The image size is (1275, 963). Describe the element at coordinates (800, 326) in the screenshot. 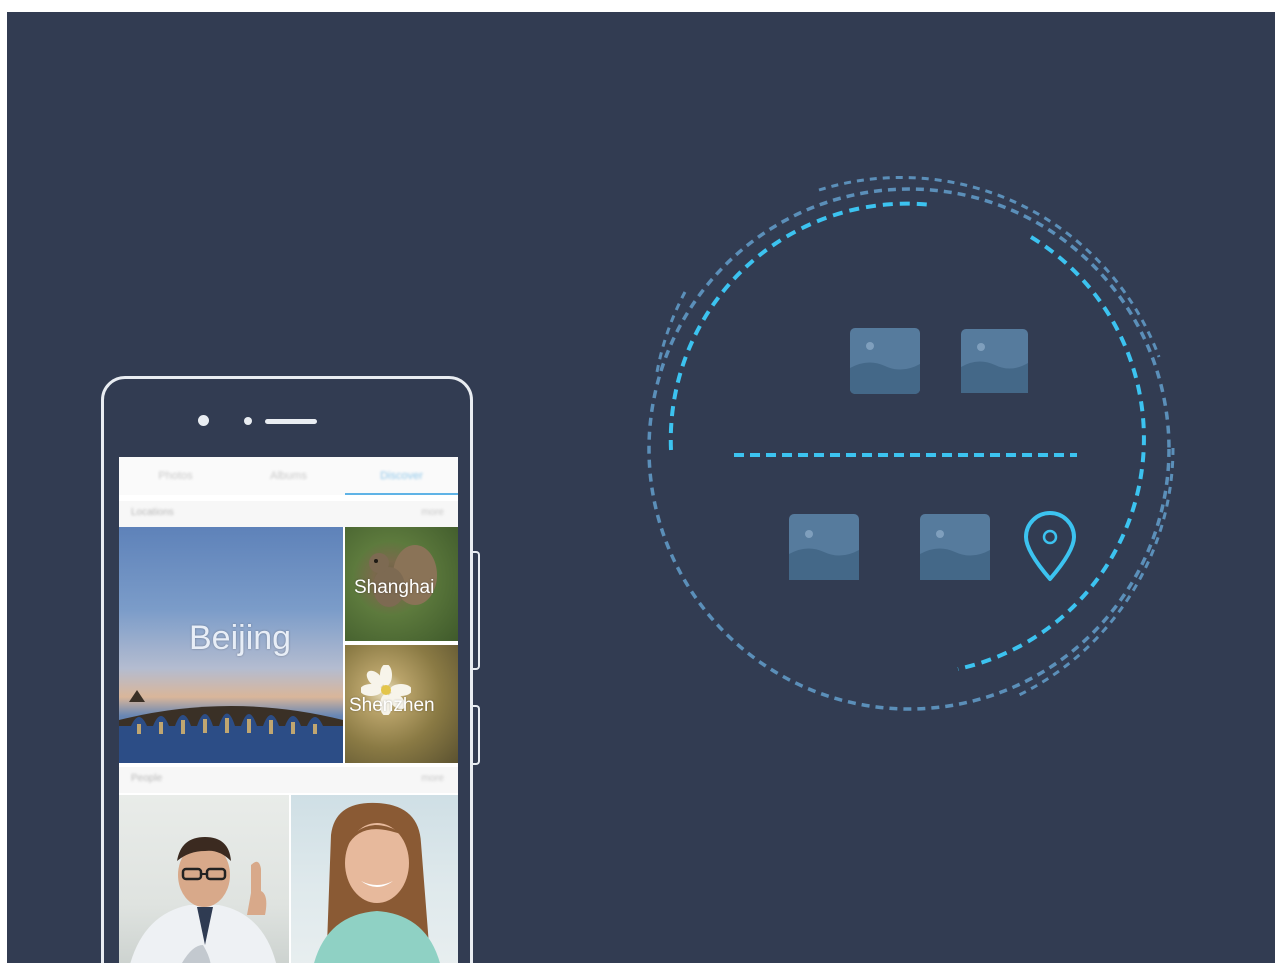

I see `accent-arc-upper-left` at that location.